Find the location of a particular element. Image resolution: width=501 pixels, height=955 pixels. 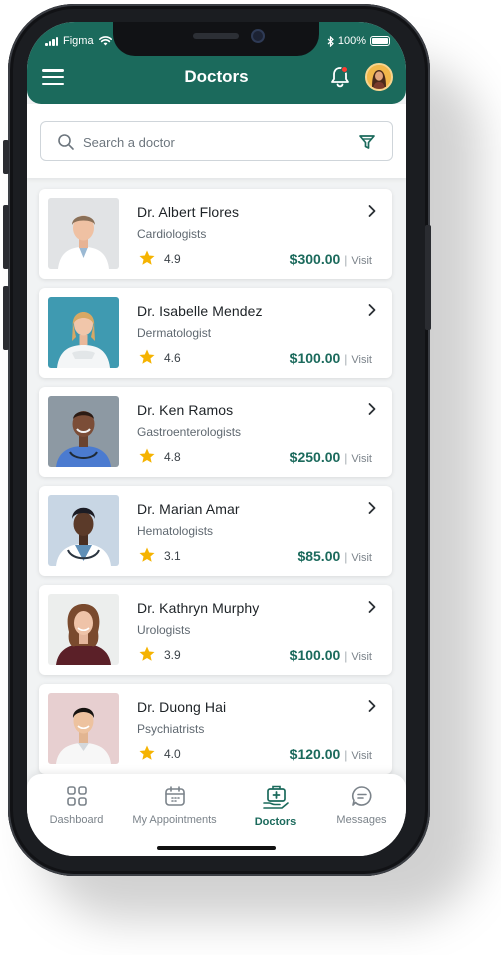

doctor-rating: 4.9 is located at coordinates (172, 259).